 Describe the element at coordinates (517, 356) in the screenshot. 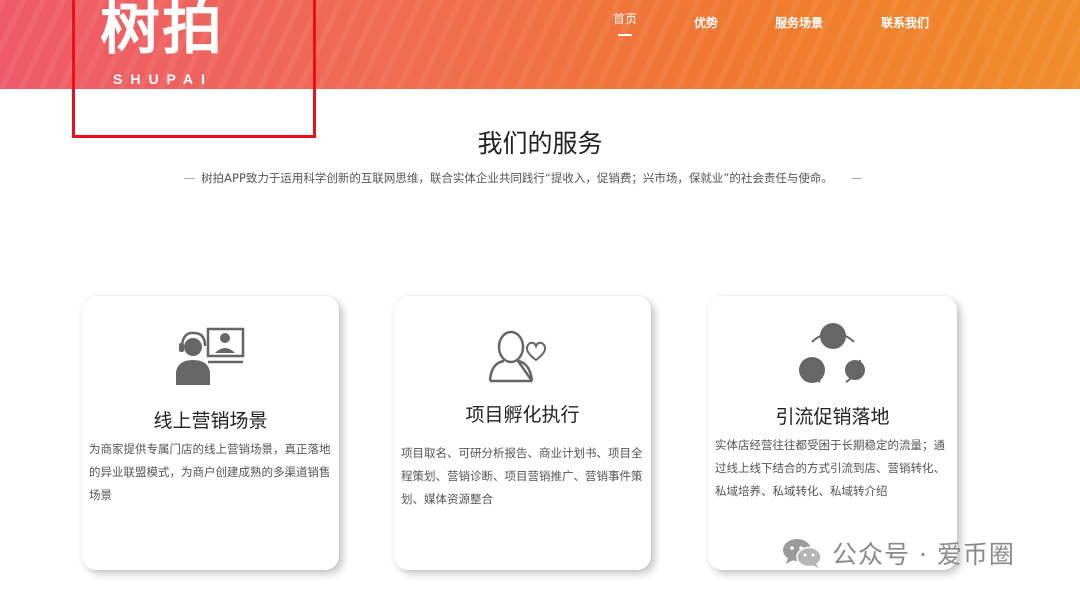

I see `user-heart-icon` at that location.